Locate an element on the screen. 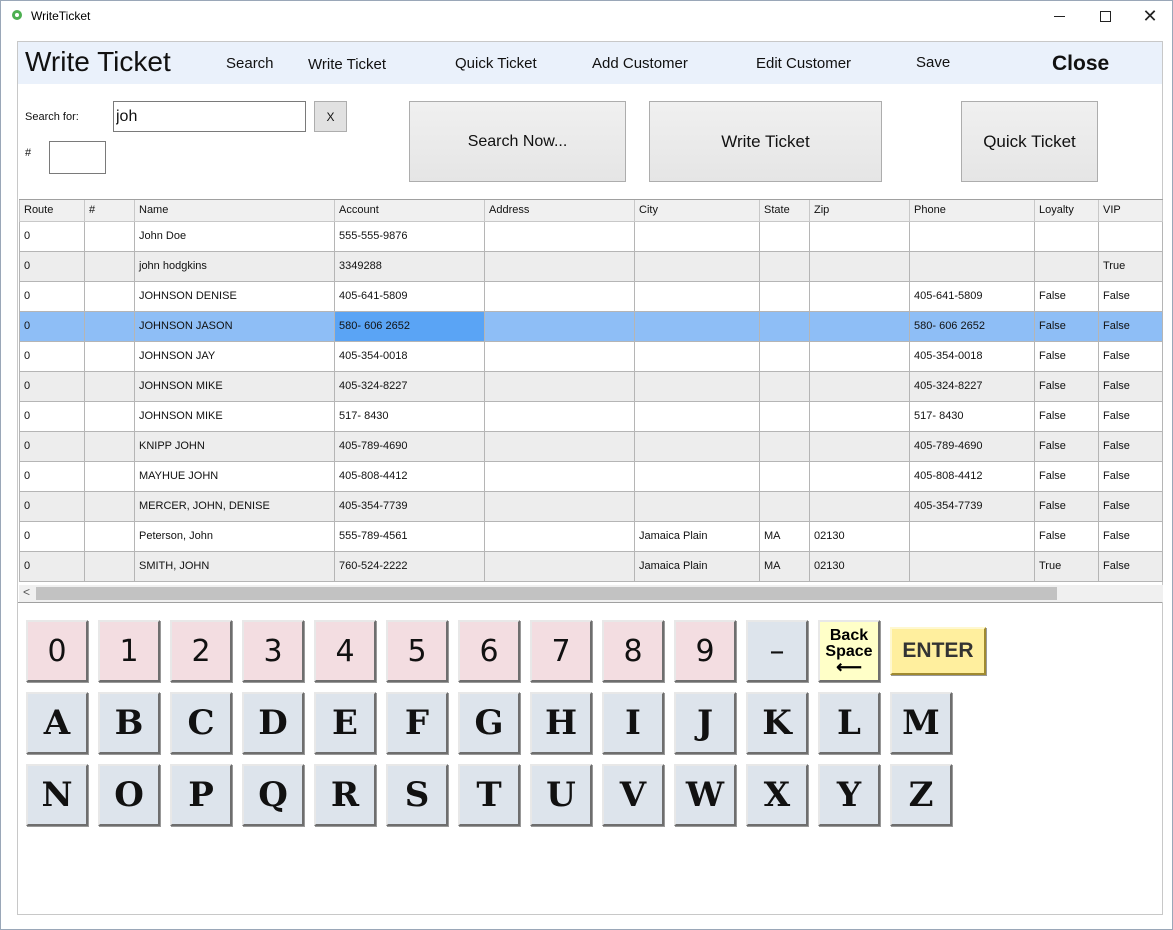  enter-button: ENTER is located at coordinates (938, 651).